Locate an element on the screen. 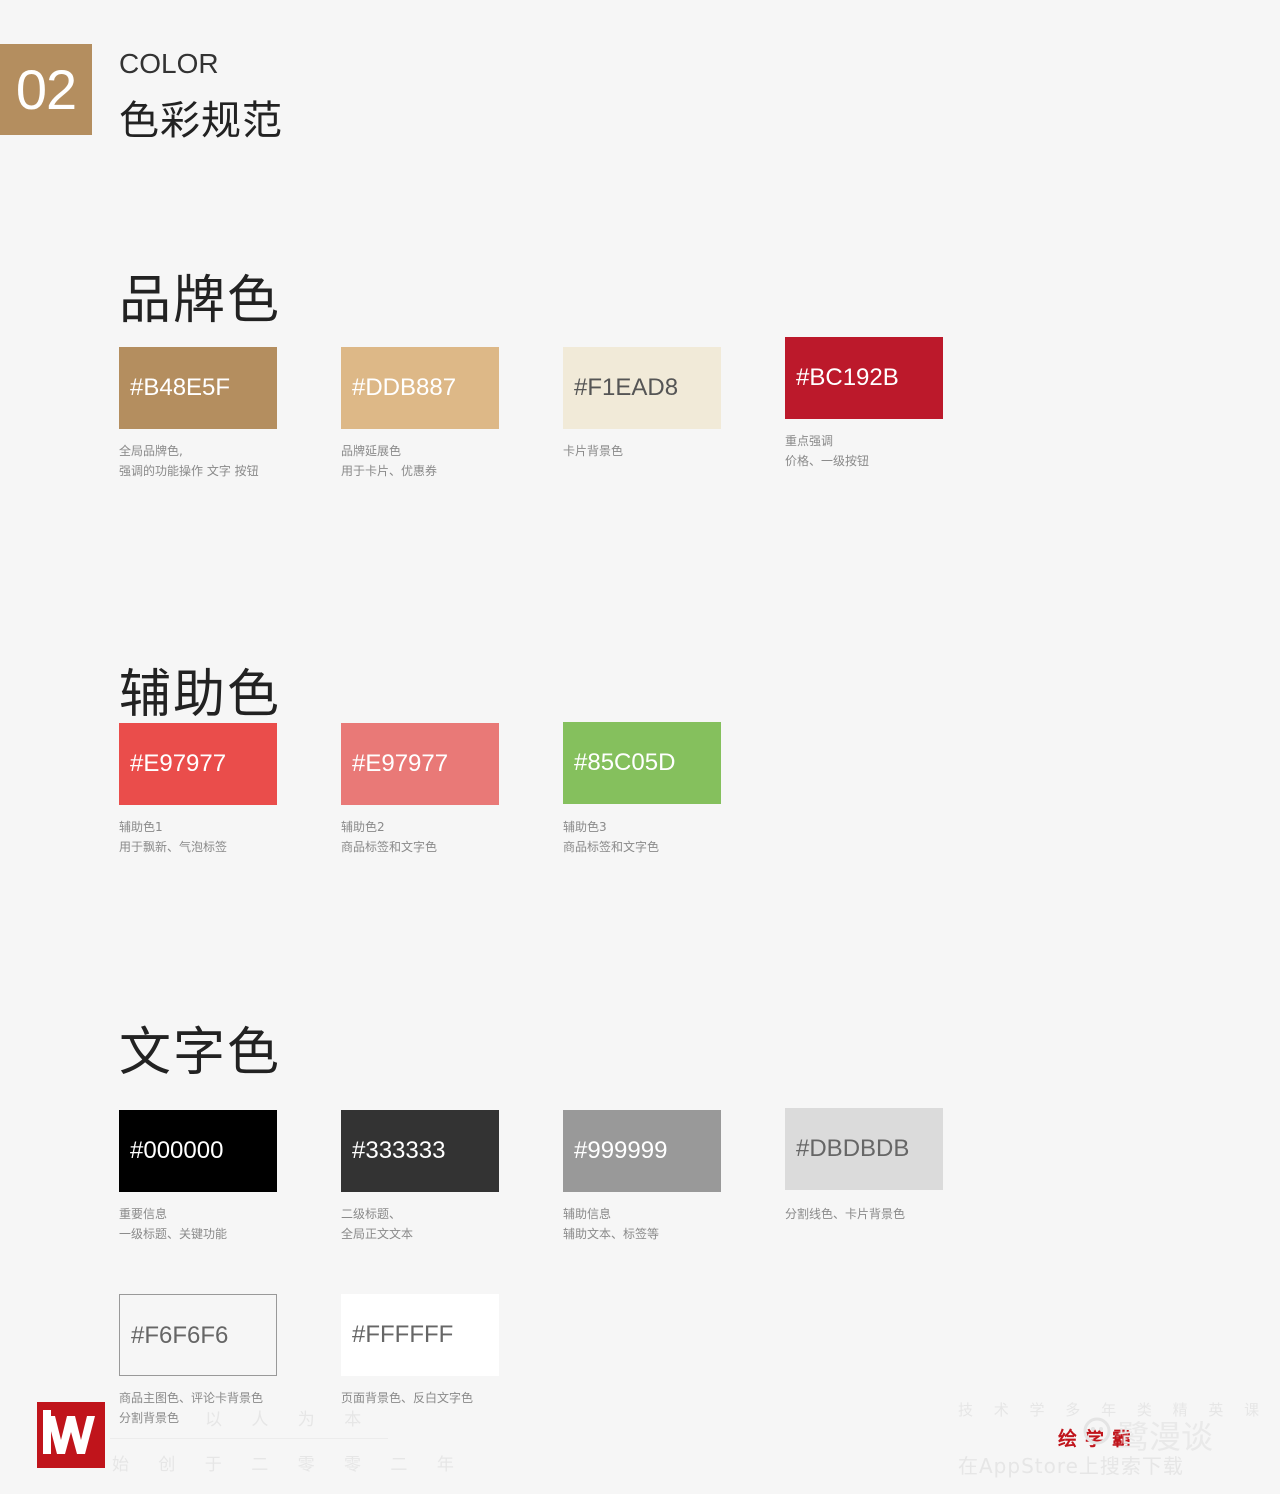  swatch-aux-3: #85C05D is located at coordinates (642, 763).